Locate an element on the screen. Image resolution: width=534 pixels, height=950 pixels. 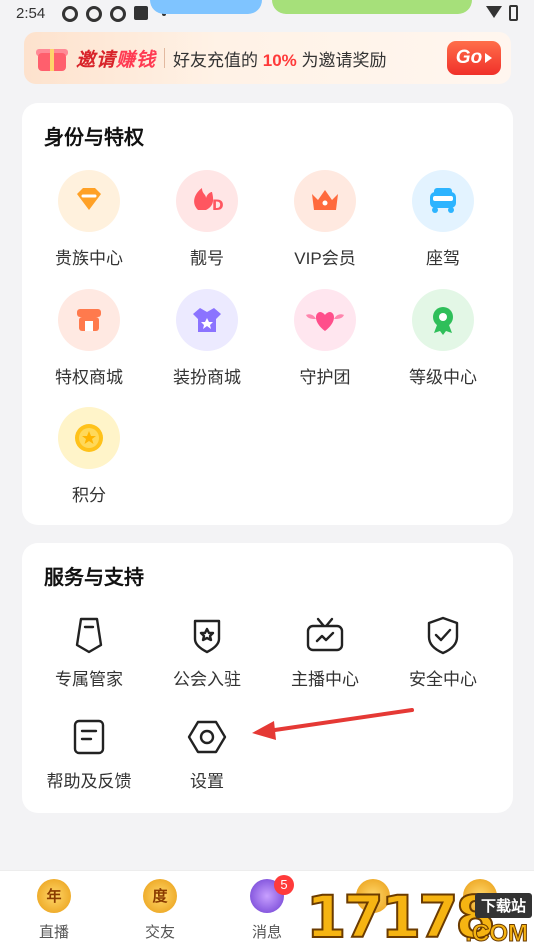
live-icon: 年 is located at coordinates (54, 896).